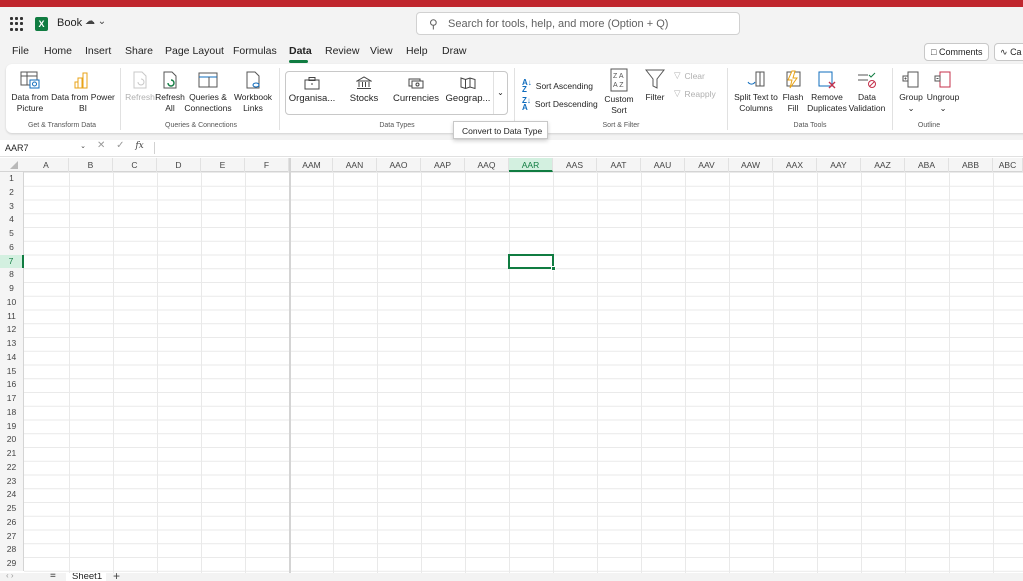 The width and height of the screenshot is (1023, 581). Describe the element at coordinates (867, 92) in the screenshot. I see `data-validation-button: Data Validation` at that location.